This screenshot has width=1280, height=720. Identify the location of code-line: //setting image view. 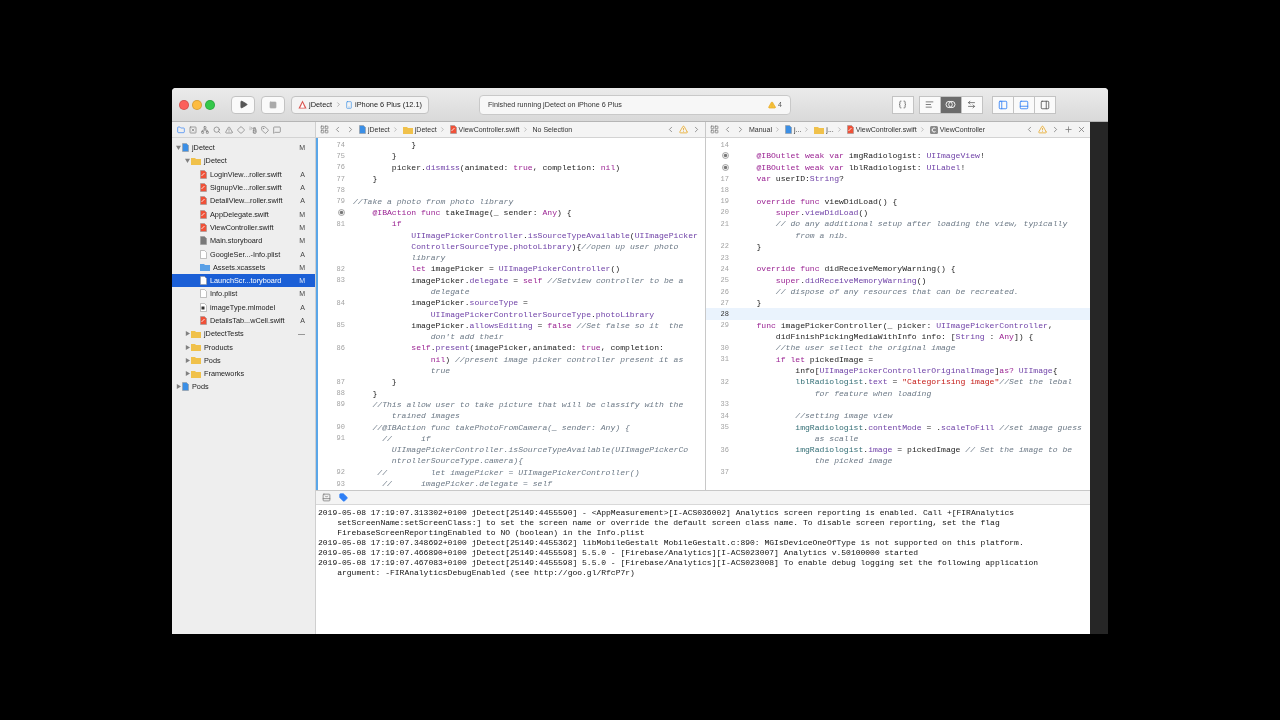
(843, 416).